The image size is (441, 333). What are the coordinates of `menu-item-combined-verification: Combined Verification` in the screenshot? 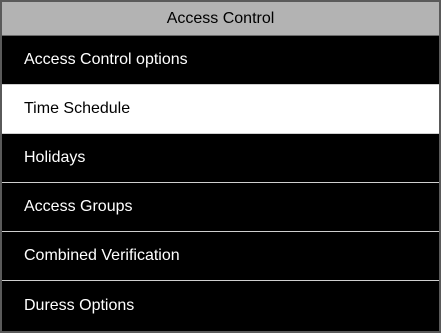 It's located at (220, 256).